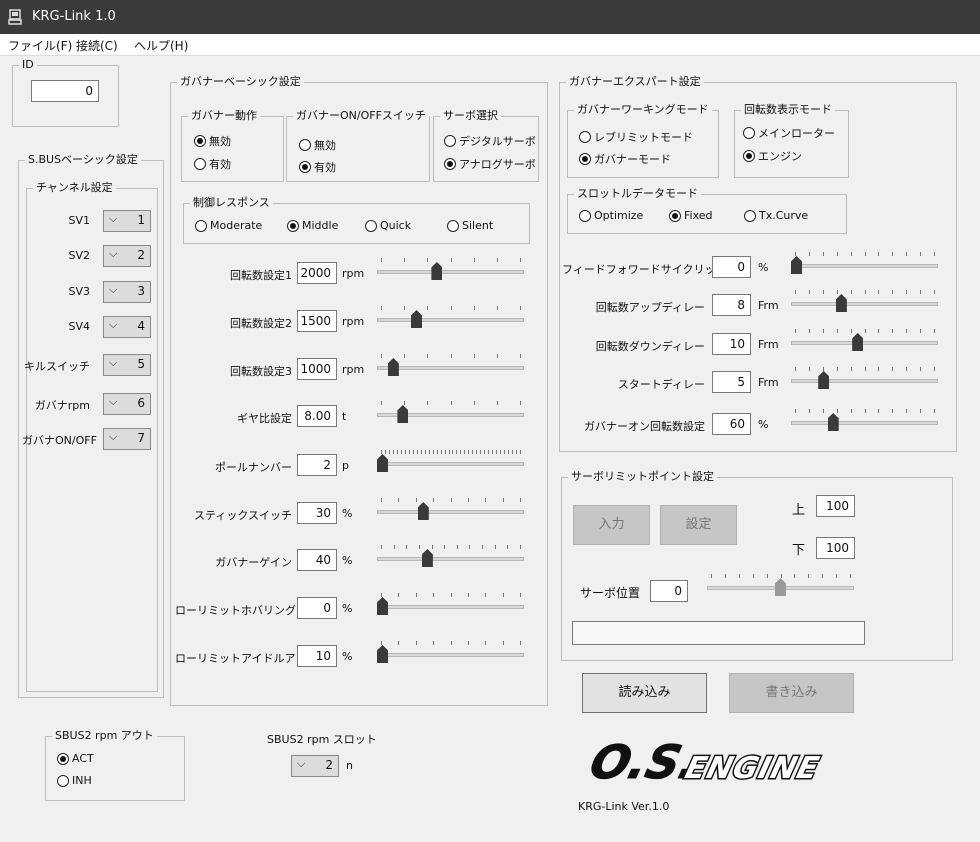 The width and height of the screenshot is (980, 842). What do you see at coordinates (317, 167) in the screenshot?
I see `governor-switch-on-radio: 有効` at bounding box center [317, 167].